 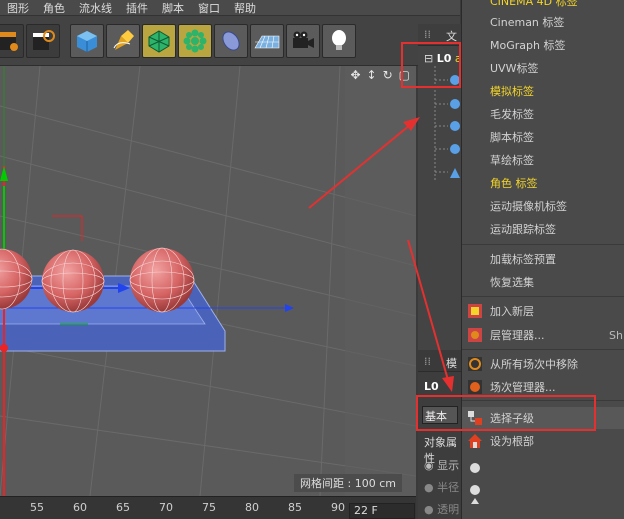 I want to click on layer-add-icon, so click(x=475, y=311).